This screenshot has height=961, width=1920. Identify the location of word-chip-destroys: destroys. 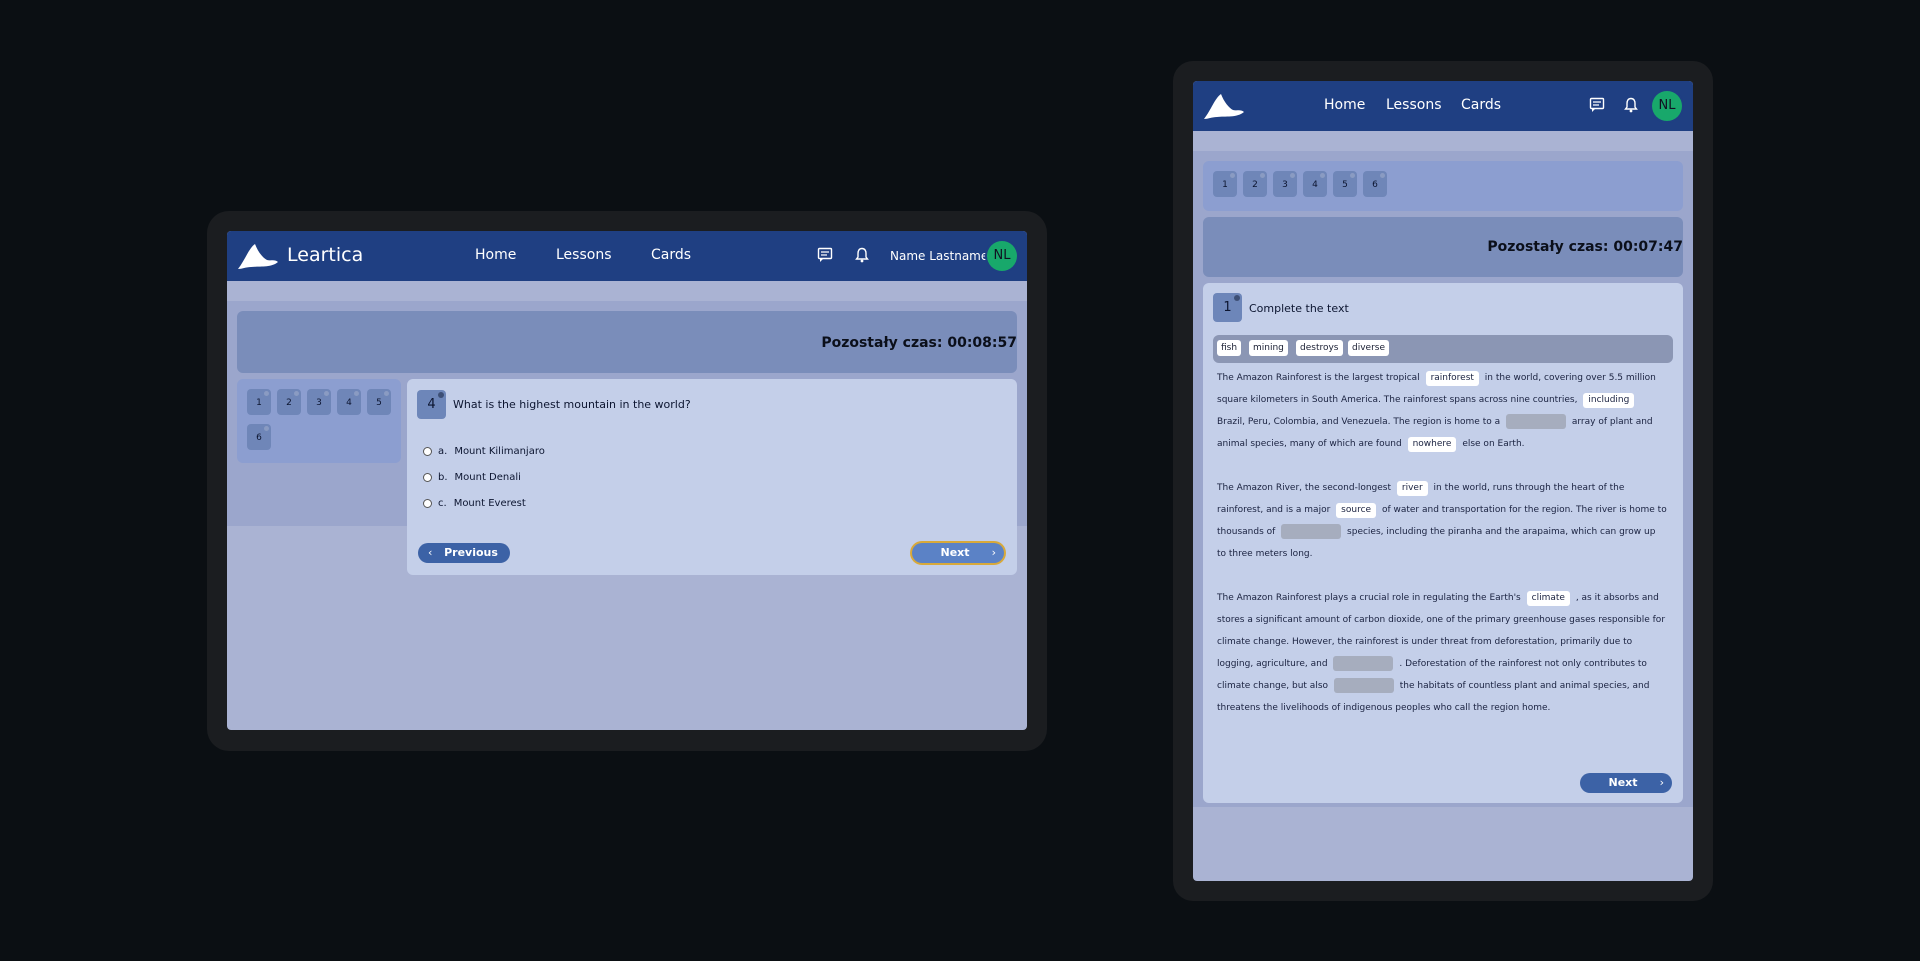
(1319, 348).